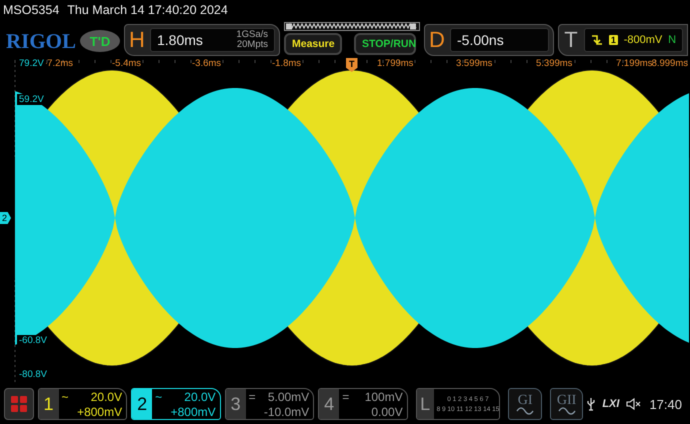 This screenshot has height=424, width=690. What do you see at coordinates (554, 63) in the screenshot?
I see `time-axis-label: 5.399ms` at bounding box center [554, 63].